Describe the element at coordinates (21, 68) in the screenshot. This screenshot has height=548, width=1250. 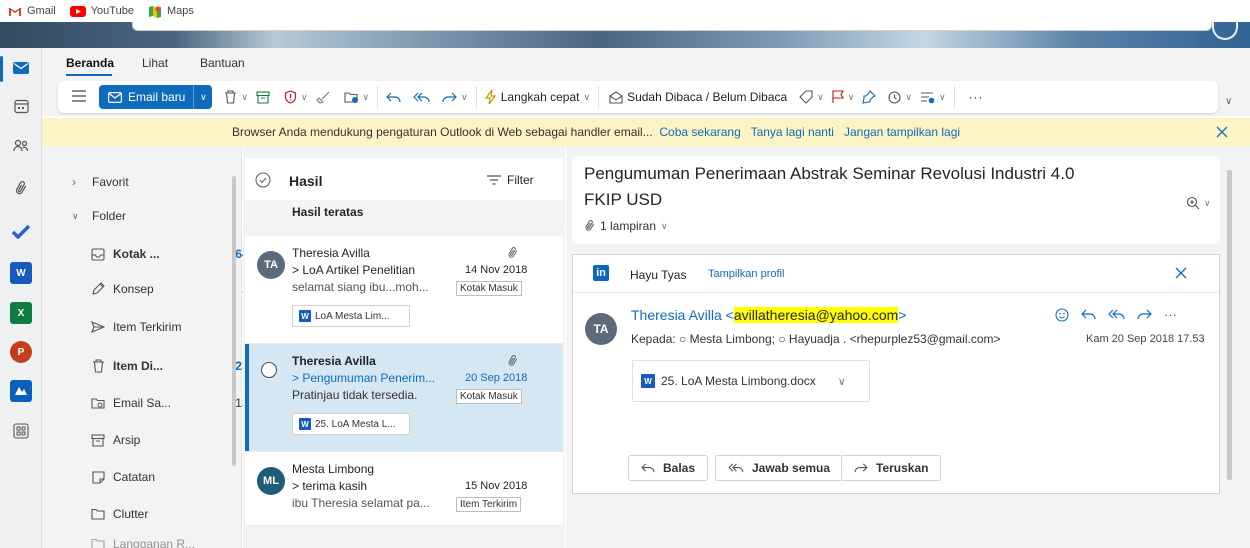
I see `mail-icon` at that location.